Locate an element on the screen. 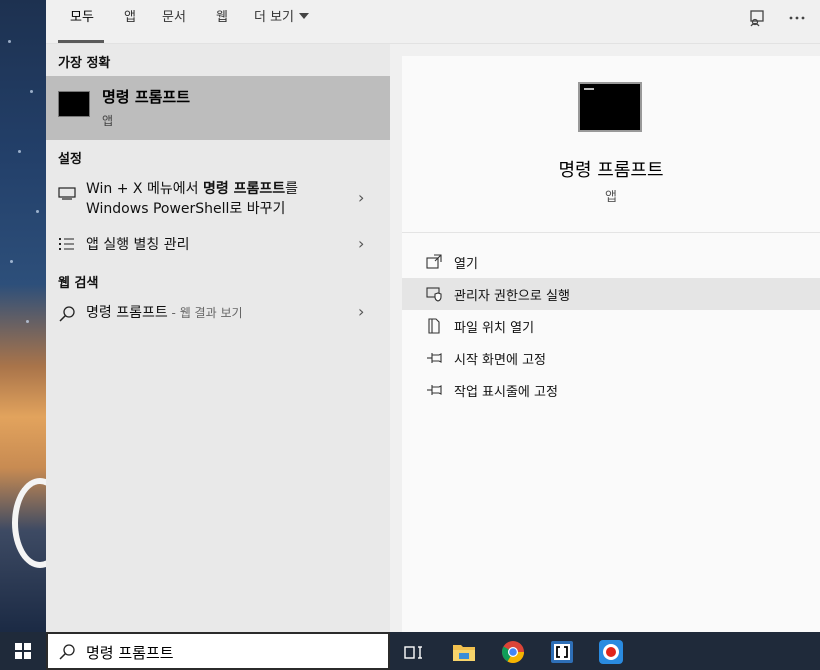 The image size is (820, 670). start-button is located at coordinates (23, 651).